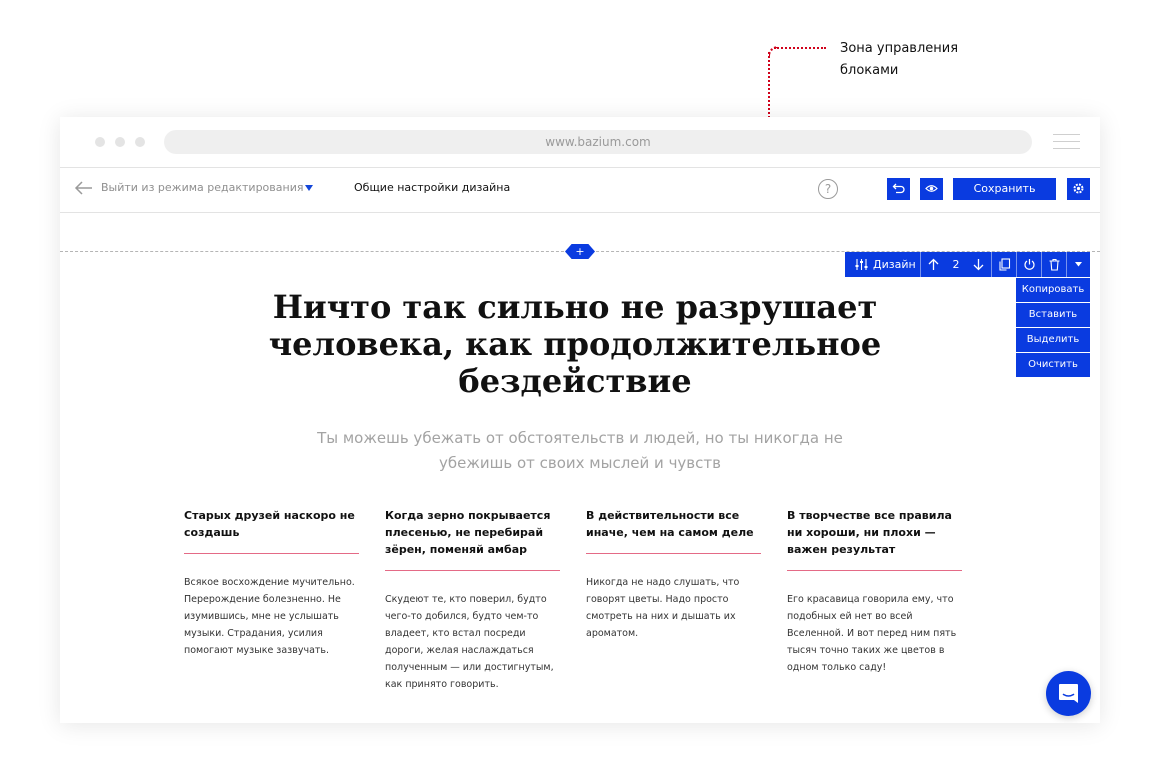 The width and height of the screenshot is (1160, 782). What do you see at coordinates (956, 264) in the screenshot?
I see `block-position: 2` at bounding box center [956, 264].